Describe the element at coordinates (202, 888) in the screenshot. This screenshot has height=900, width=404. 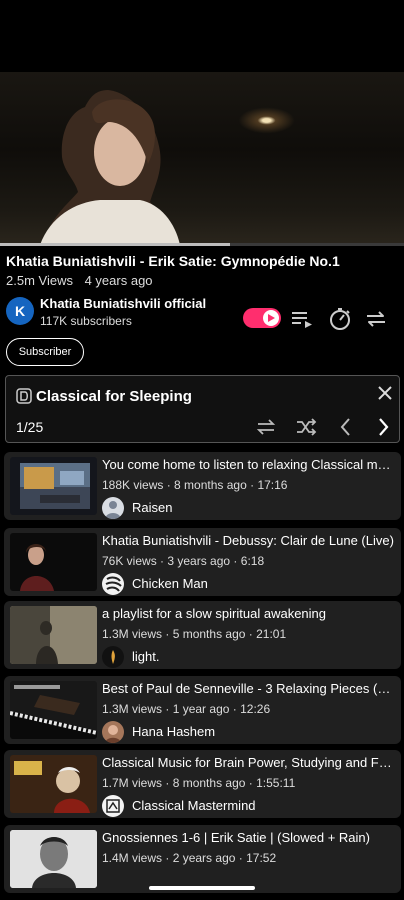
I see `home-indicator` at that location.